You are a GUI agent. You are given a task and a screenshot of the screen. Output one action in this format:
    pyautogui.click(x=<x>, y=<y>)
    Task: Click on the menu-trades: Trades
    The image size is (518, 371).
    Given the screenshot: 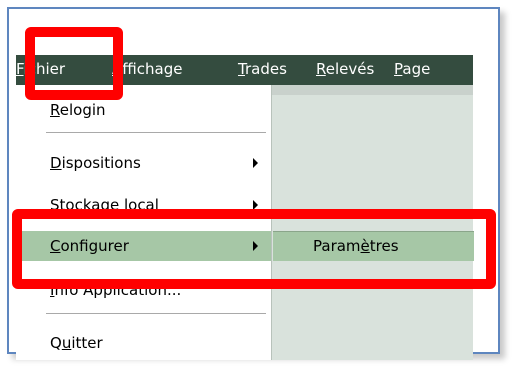 What is the action you would take?
    pyautogui.click(x=262, y=69)
    